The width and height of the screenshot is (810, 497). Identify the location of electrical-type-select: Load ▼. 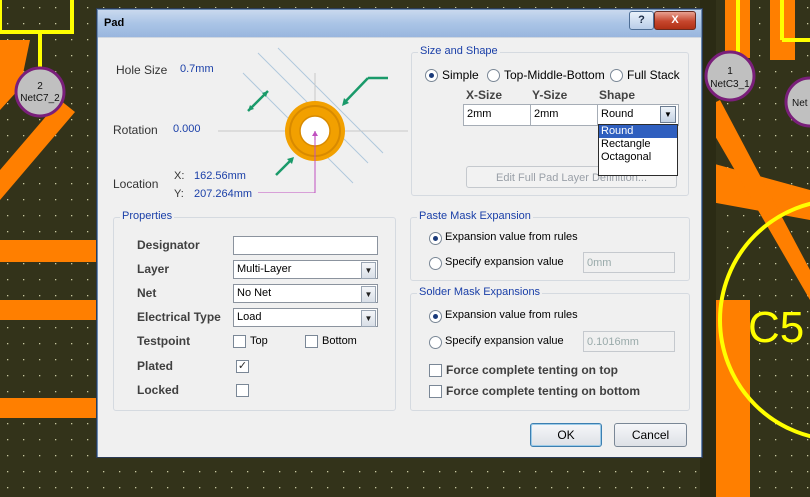
(305, 317).